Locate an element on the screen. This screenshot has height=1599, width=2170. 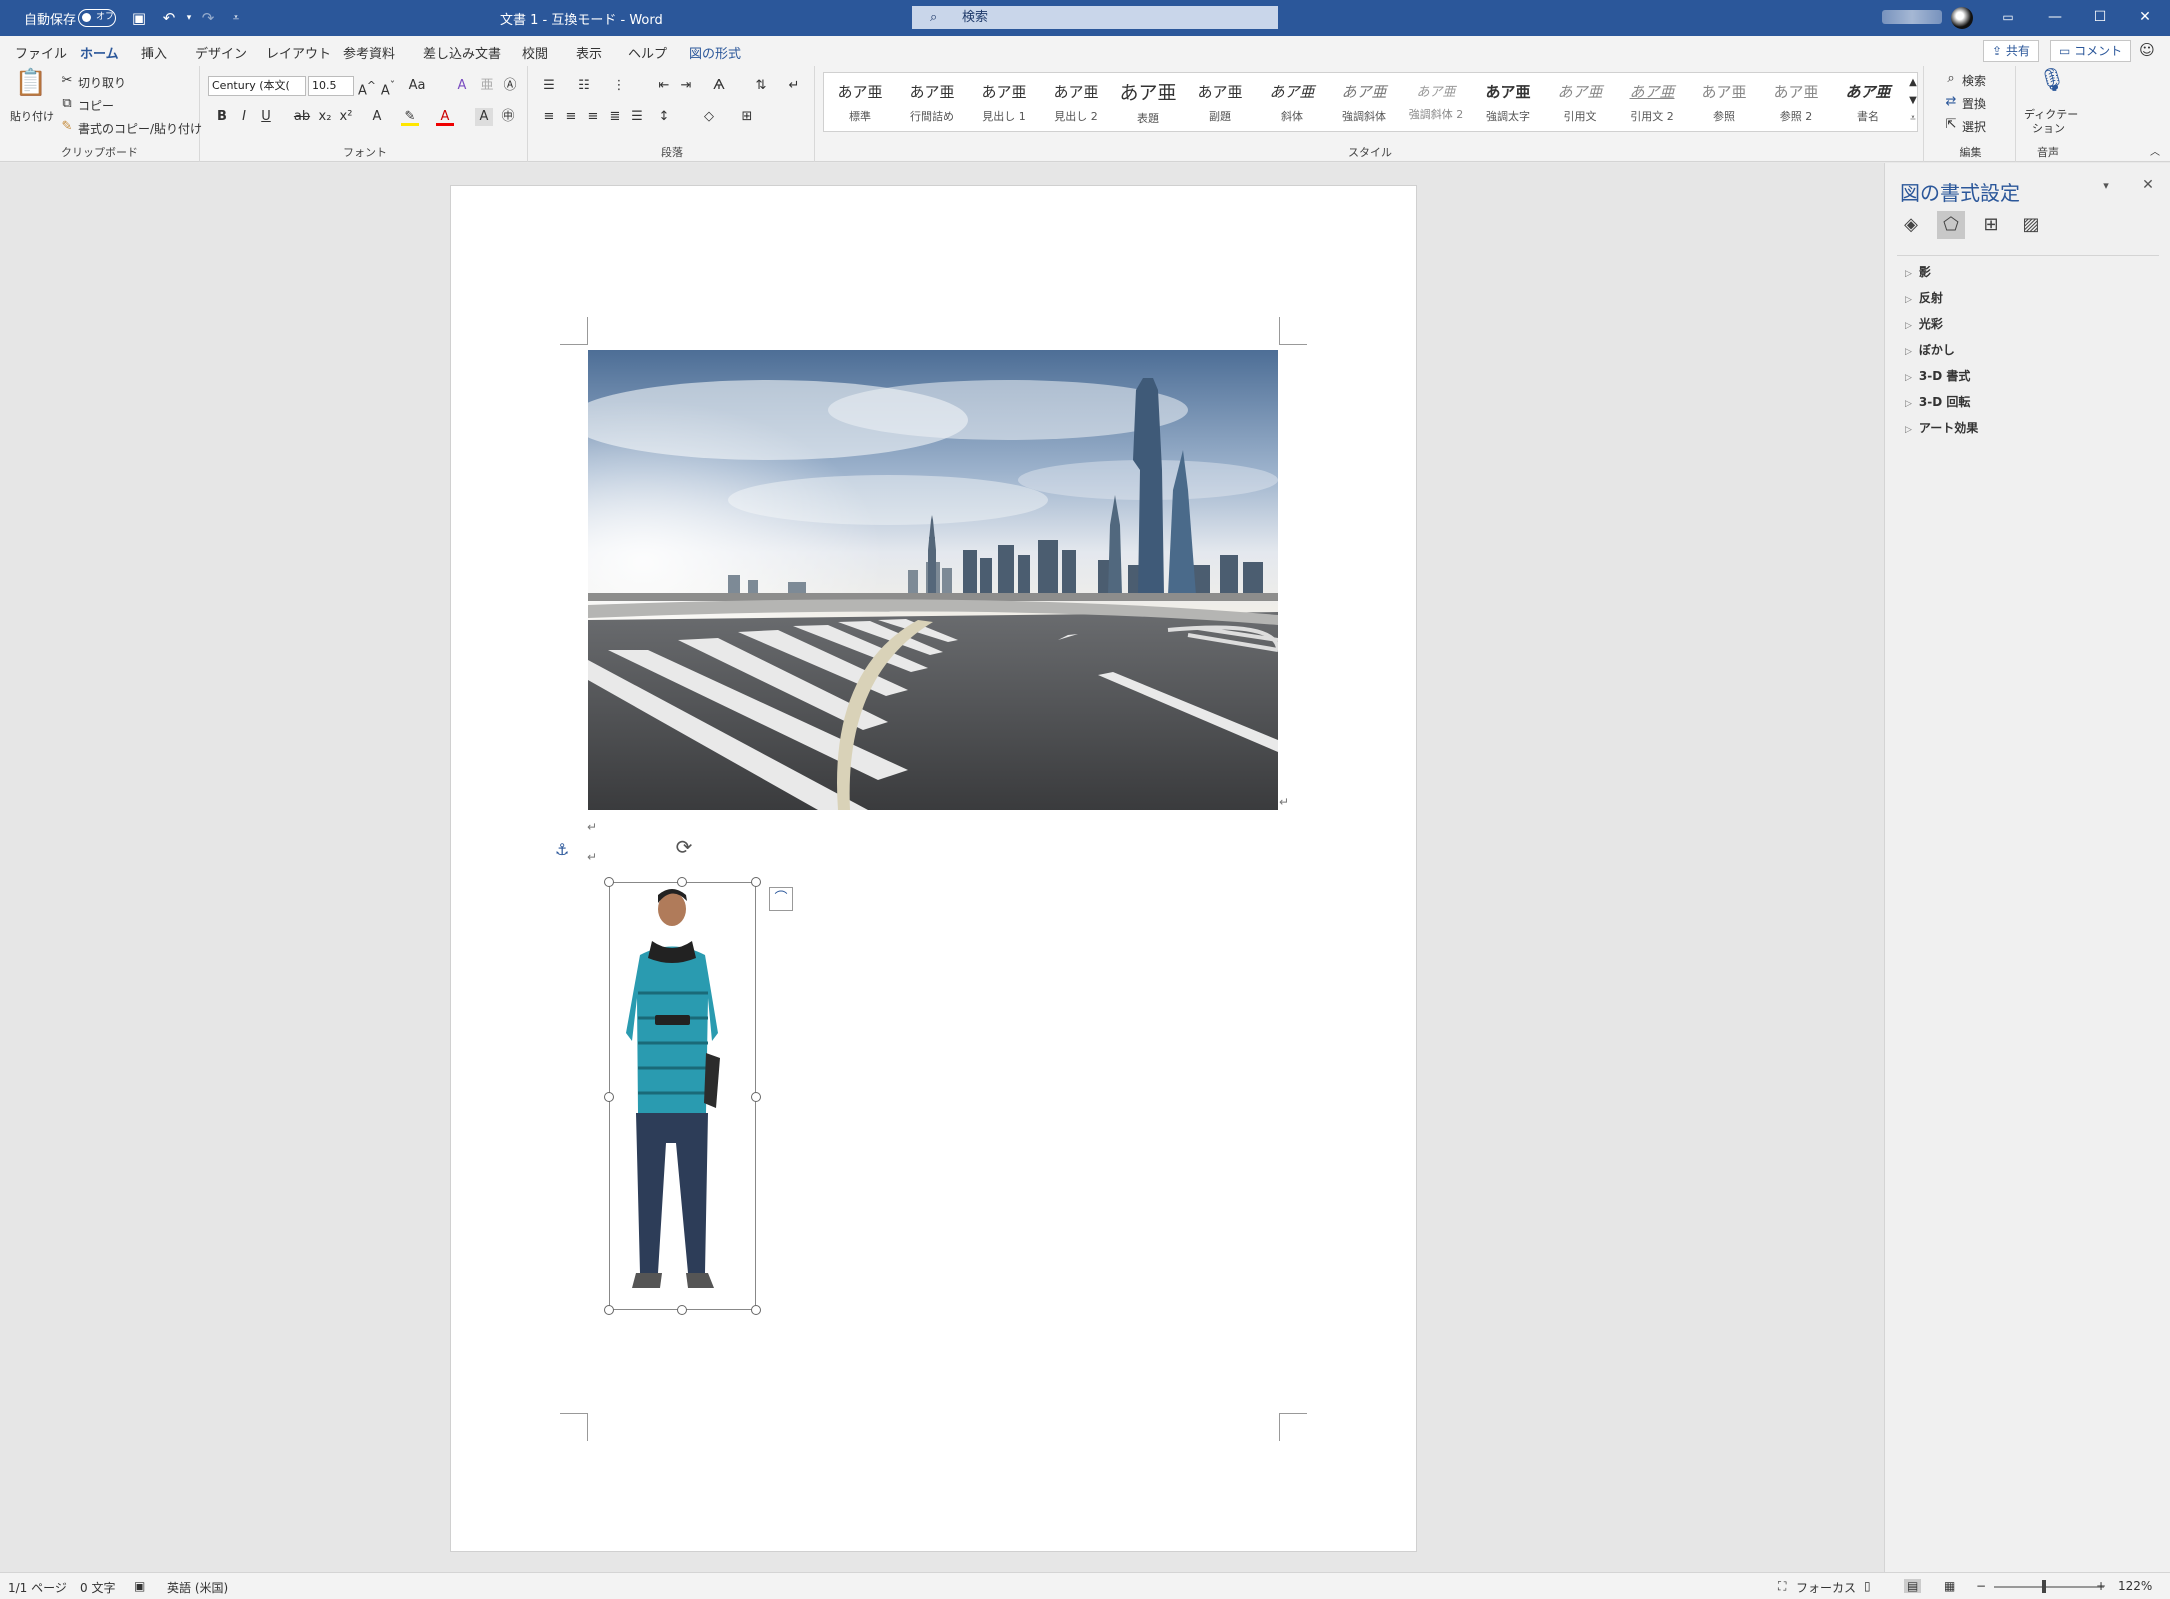
enclose-characters-icon: ㊥ is located at coordinates (508, 117).